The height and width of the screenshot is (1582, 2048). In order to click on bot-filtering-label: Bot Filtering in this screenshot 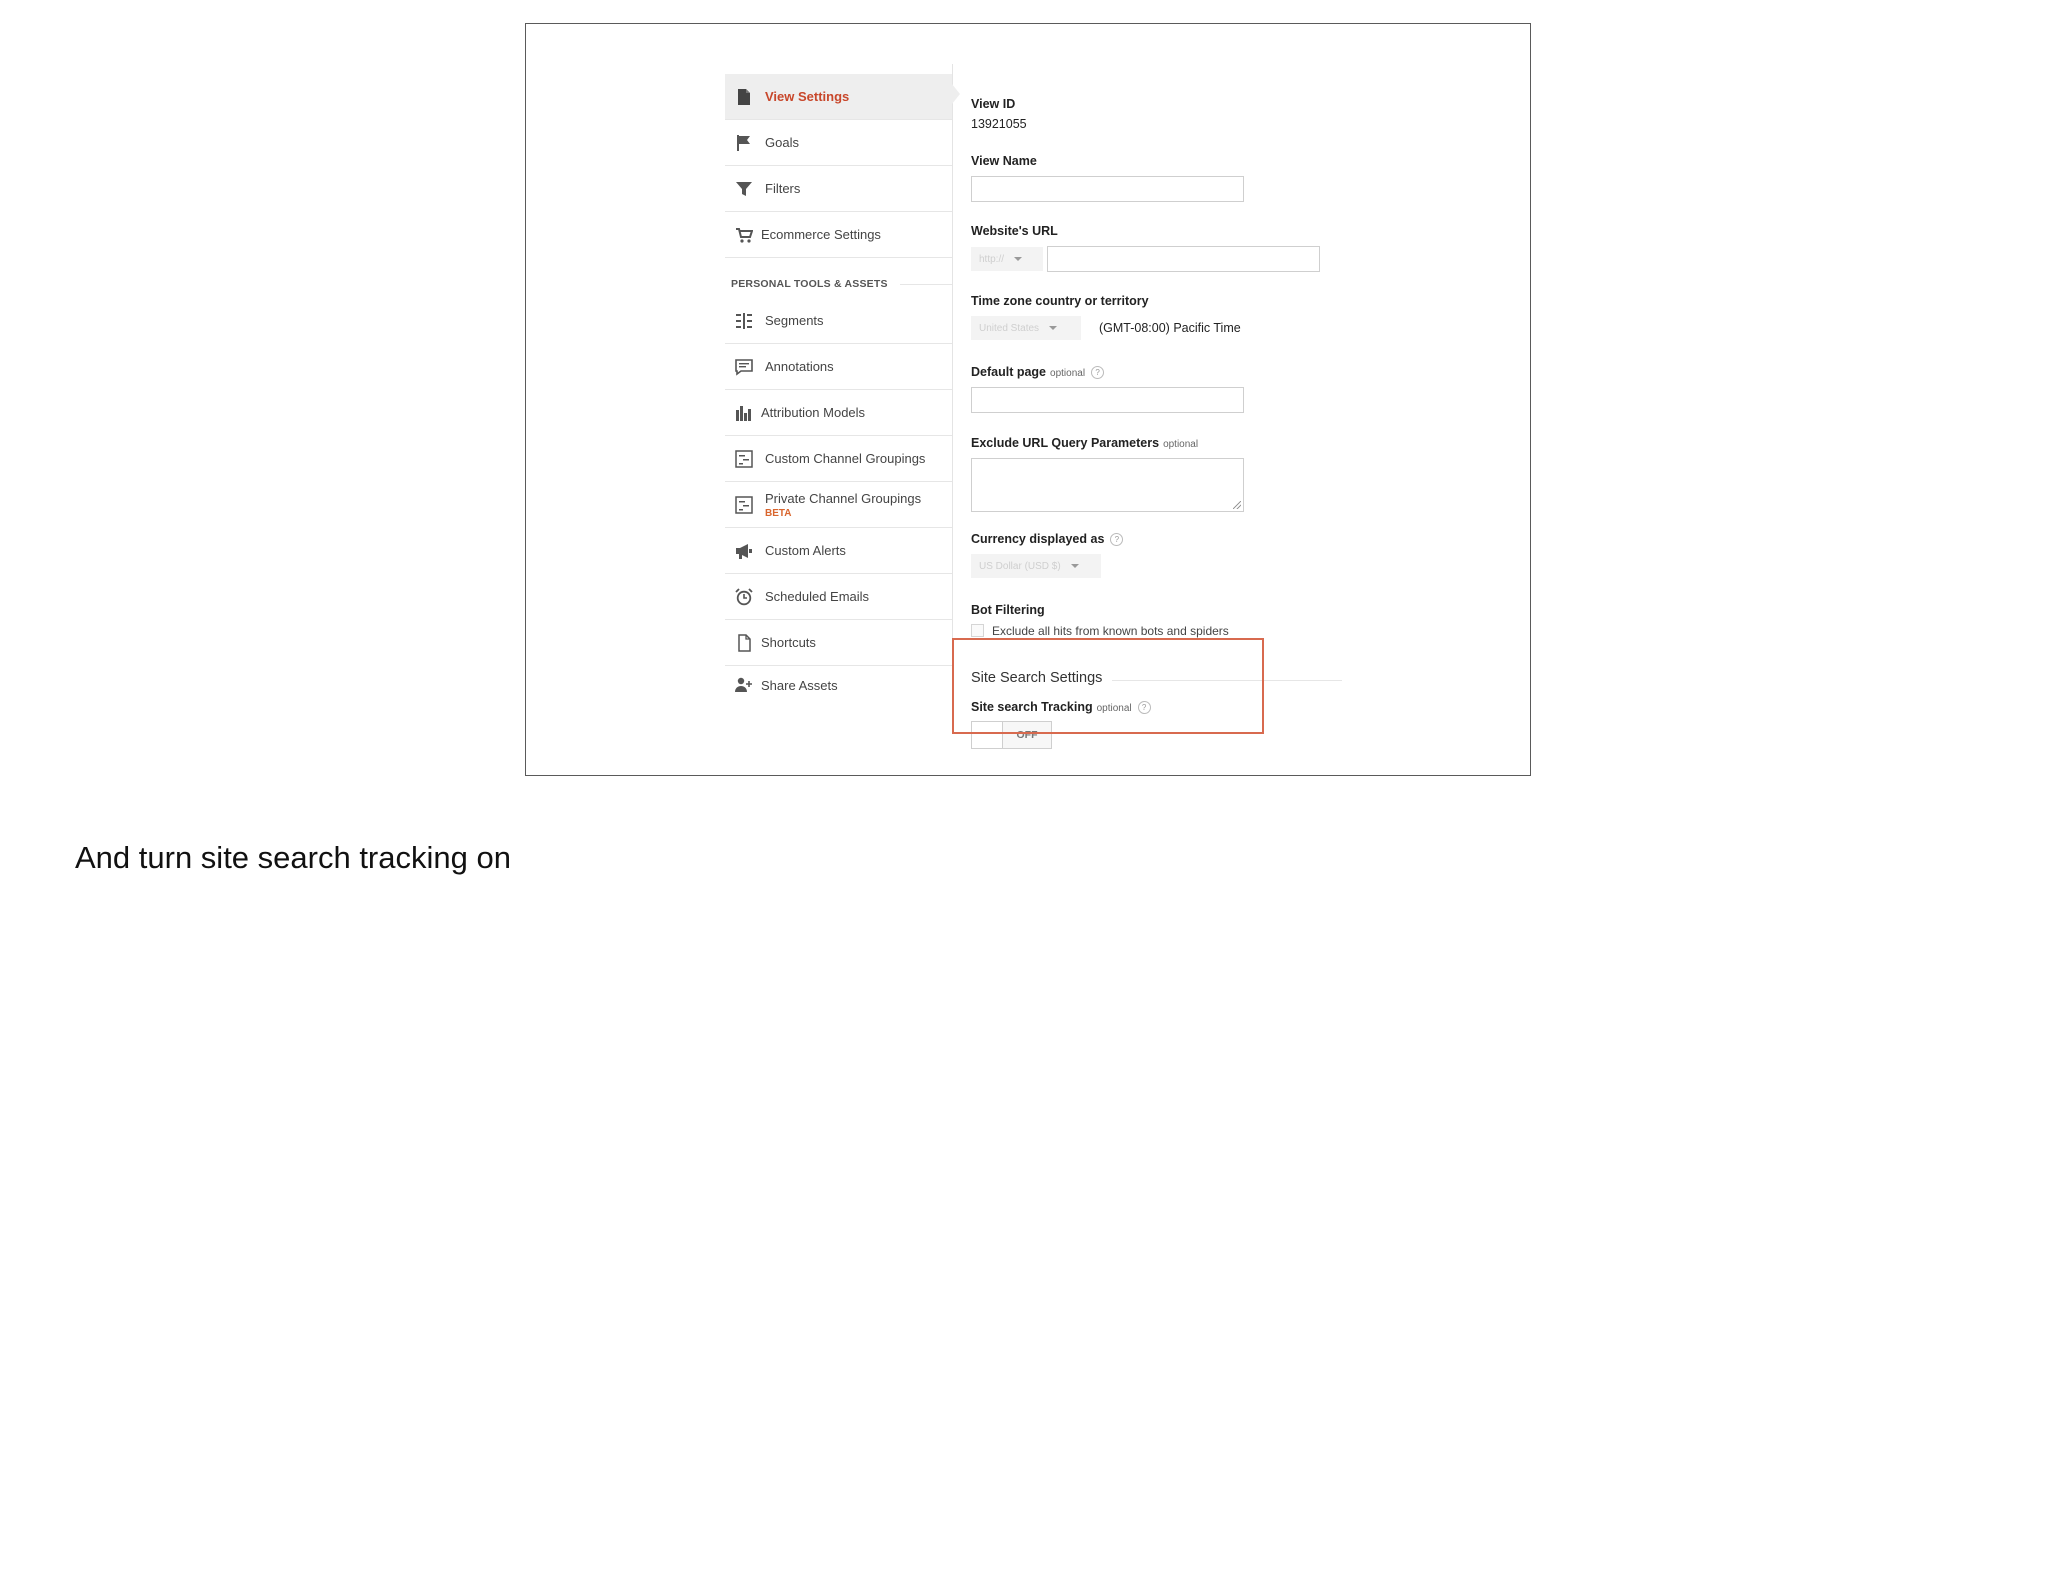, I will do `click(1008, 610)`.